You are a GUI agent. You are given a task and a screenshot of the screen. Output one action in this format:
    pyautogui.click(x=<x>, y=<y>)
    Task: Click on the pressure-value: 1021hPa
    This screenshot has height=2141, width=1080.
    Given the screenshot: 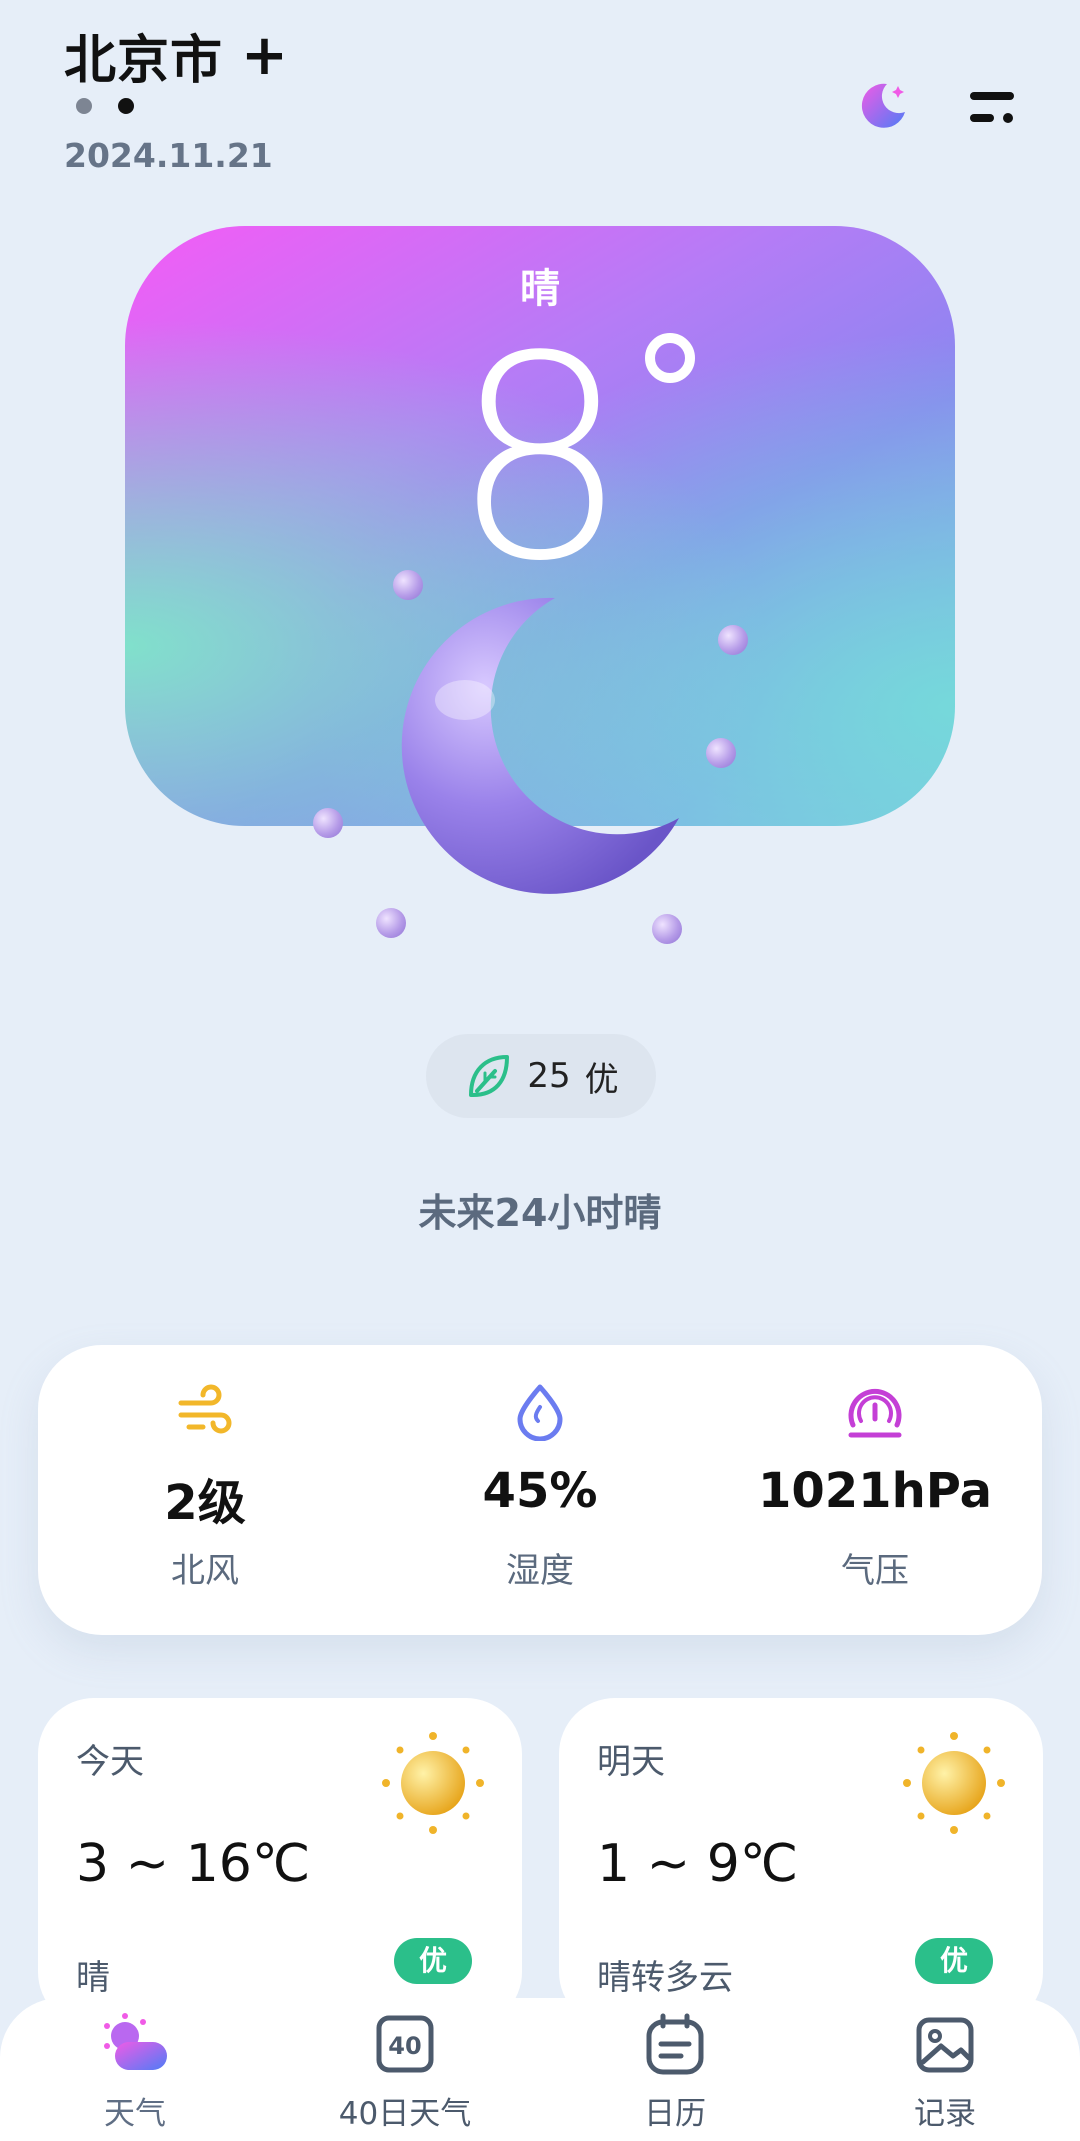 What is the action you would take?
    pyautogui.click(x=875, y=1491)
    